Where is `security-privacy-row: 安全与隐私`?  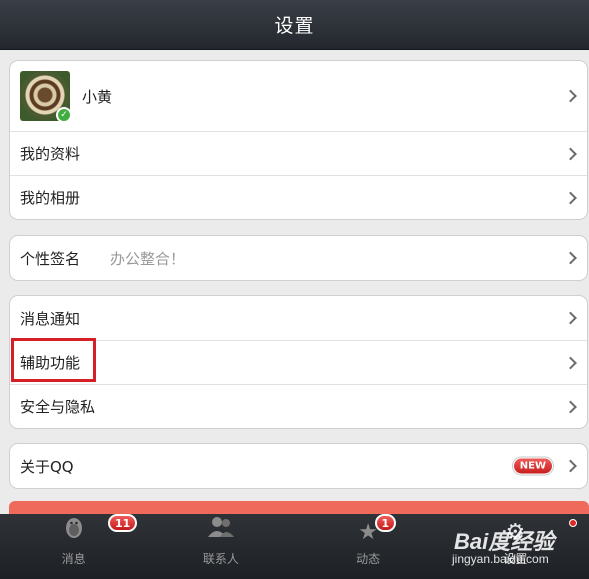 security-privacy-row: 安全与隐私 is located at coordinates (298, 406).